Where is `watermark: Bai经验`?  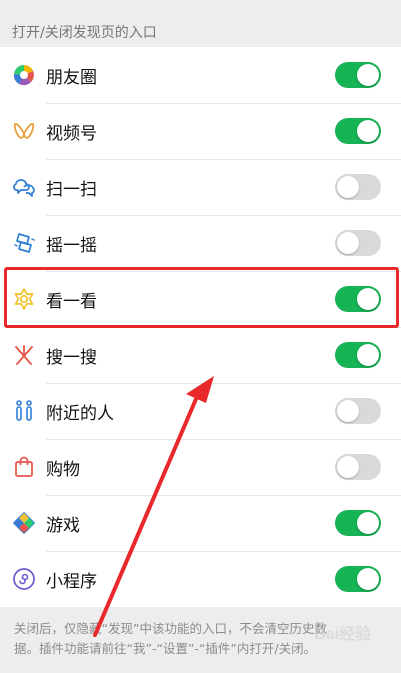 watermark: Bai经验 is located at coordinates (342, 634).